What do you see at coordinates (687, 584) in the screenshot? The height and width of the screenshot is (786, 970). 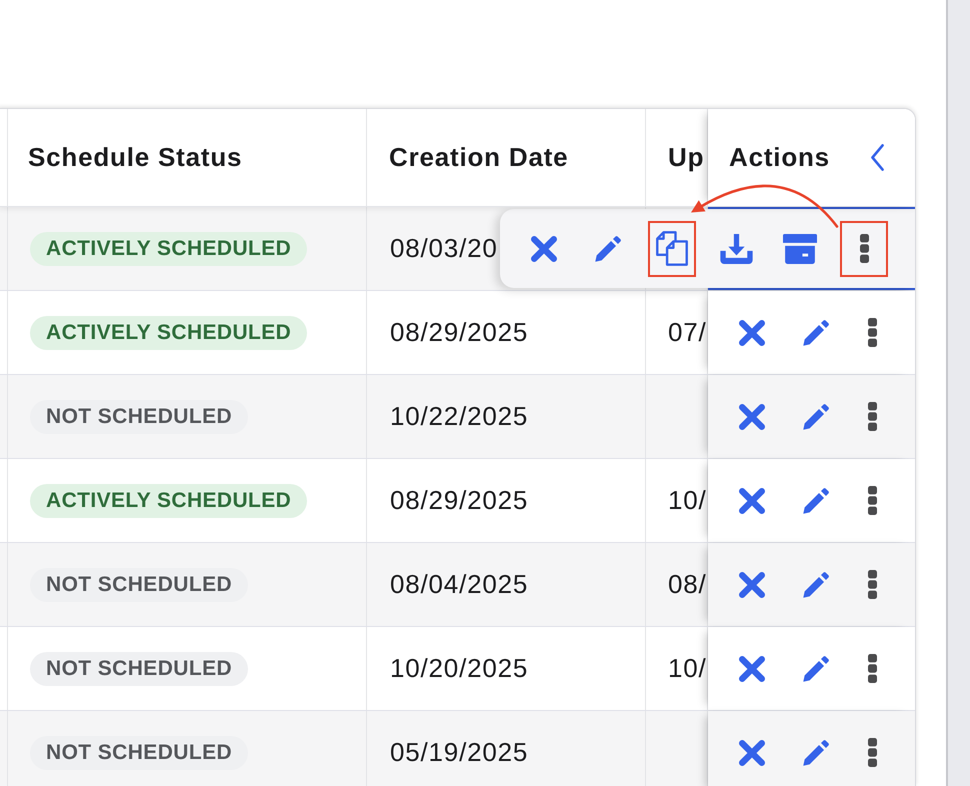 I see `date-text: 08/` at bounding box center [687, 584].